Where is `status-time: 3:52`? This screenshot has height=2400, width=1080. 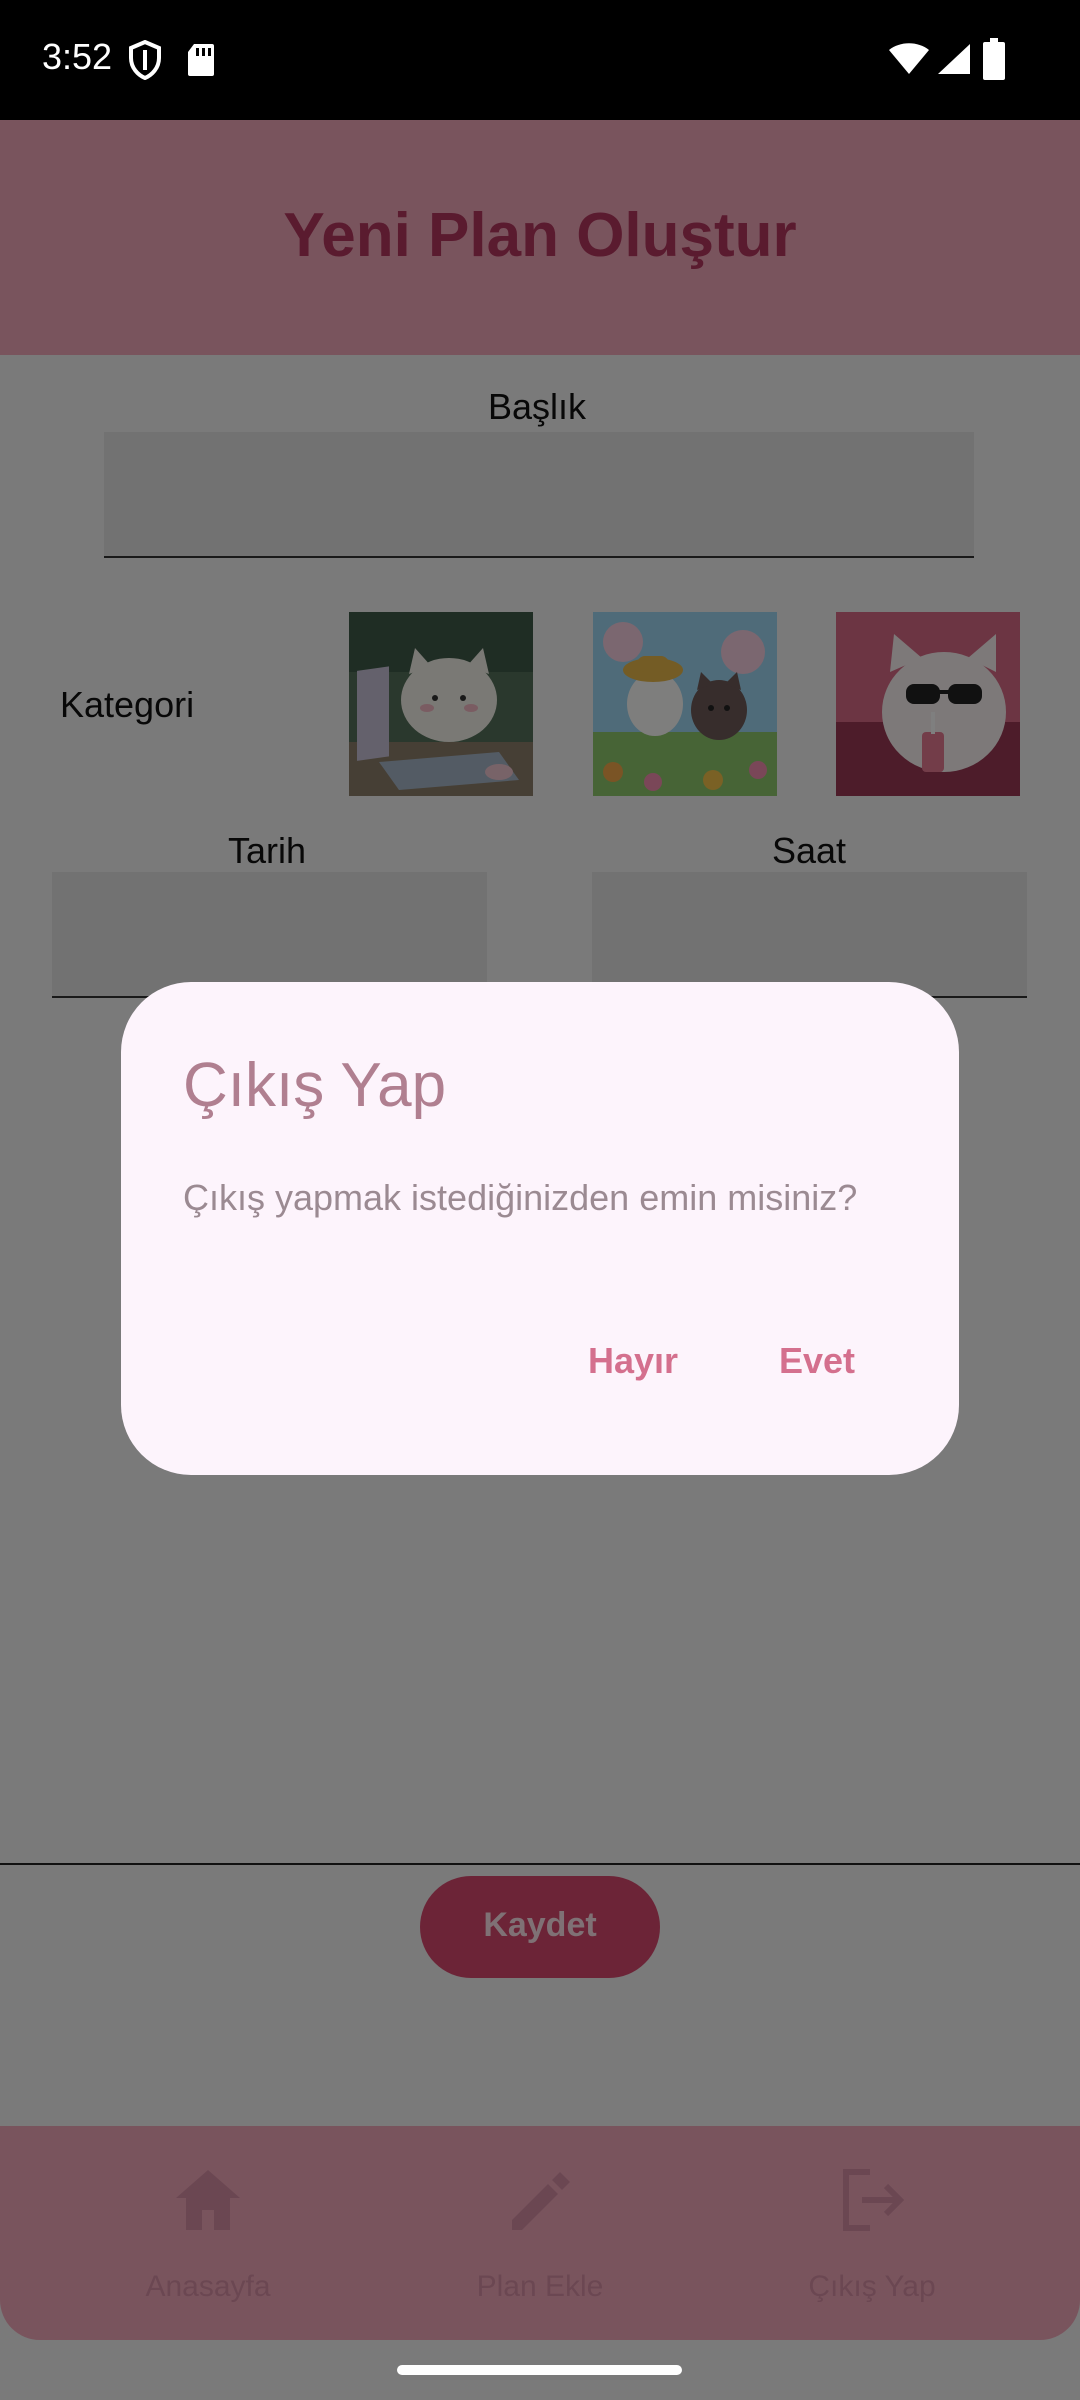 status-time: 3:52 is located at coordinates (77, 56).